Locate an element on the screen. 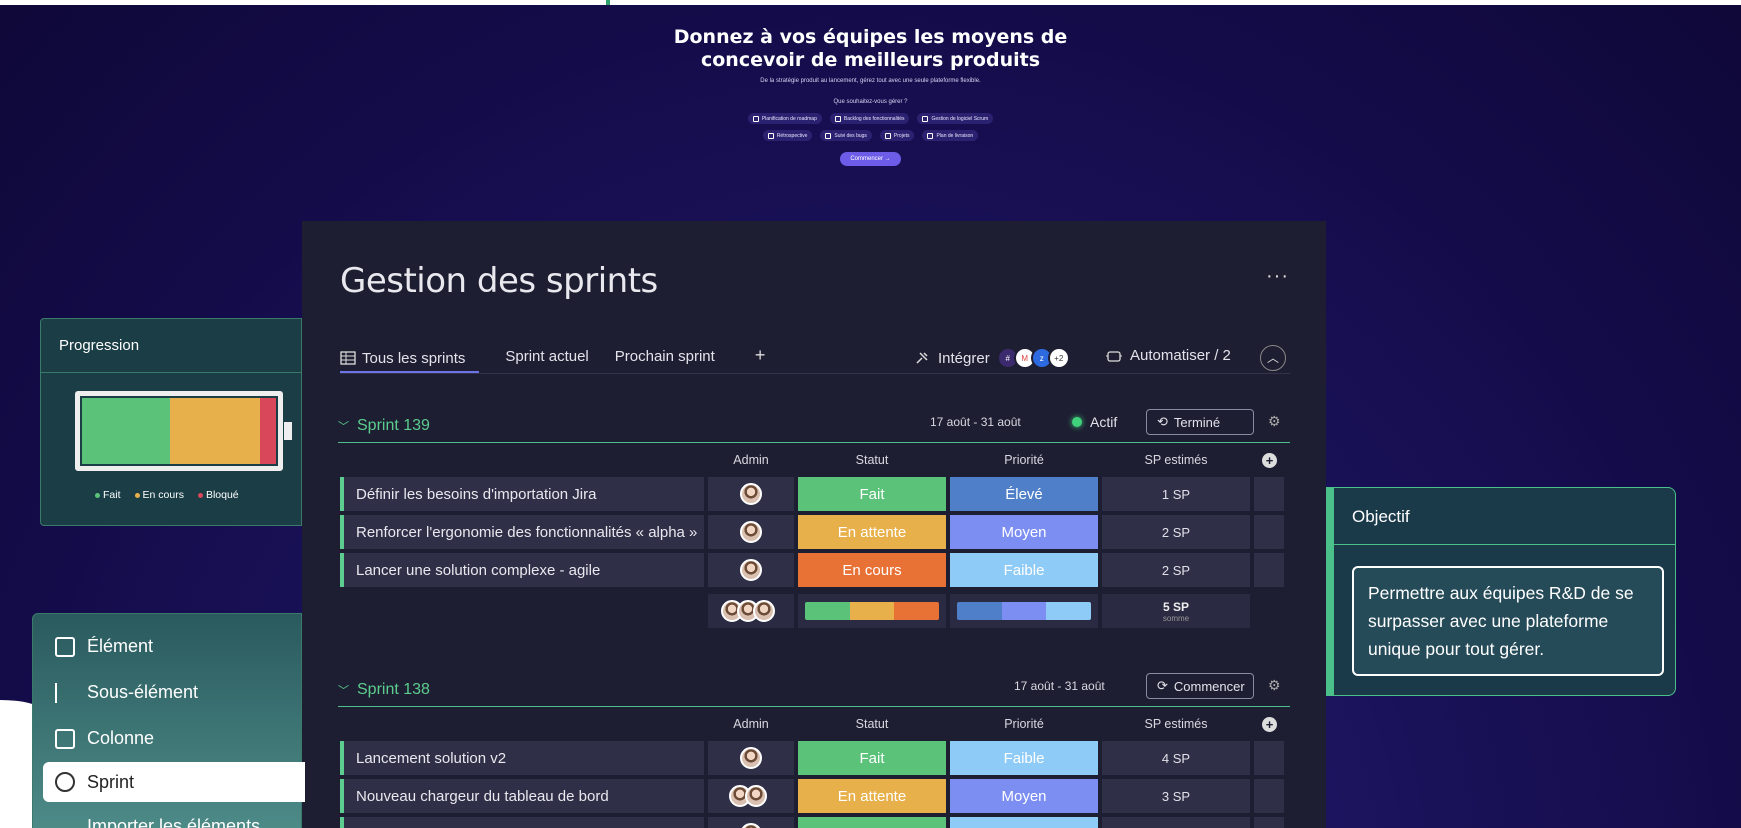  progress-legend: Fait En cours Bloqué is located at coordinates (167, 495).